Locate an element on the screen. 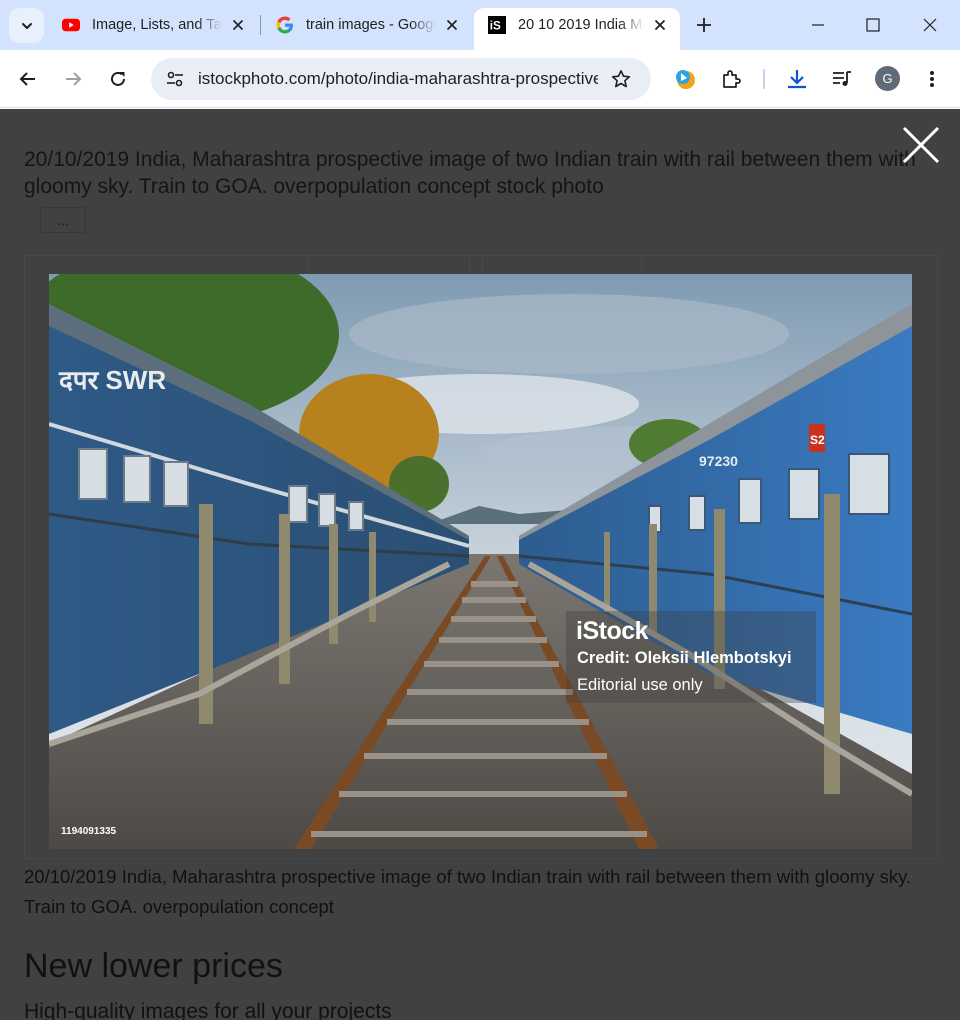  bookmark-star-button is located at coordinates (621, 79).